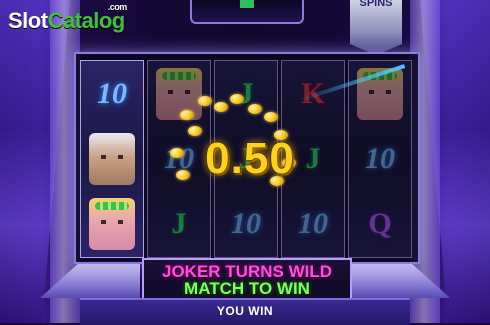 The image size is (490, 325). I want to click on win-amount: 0.50, so click(250, 158).